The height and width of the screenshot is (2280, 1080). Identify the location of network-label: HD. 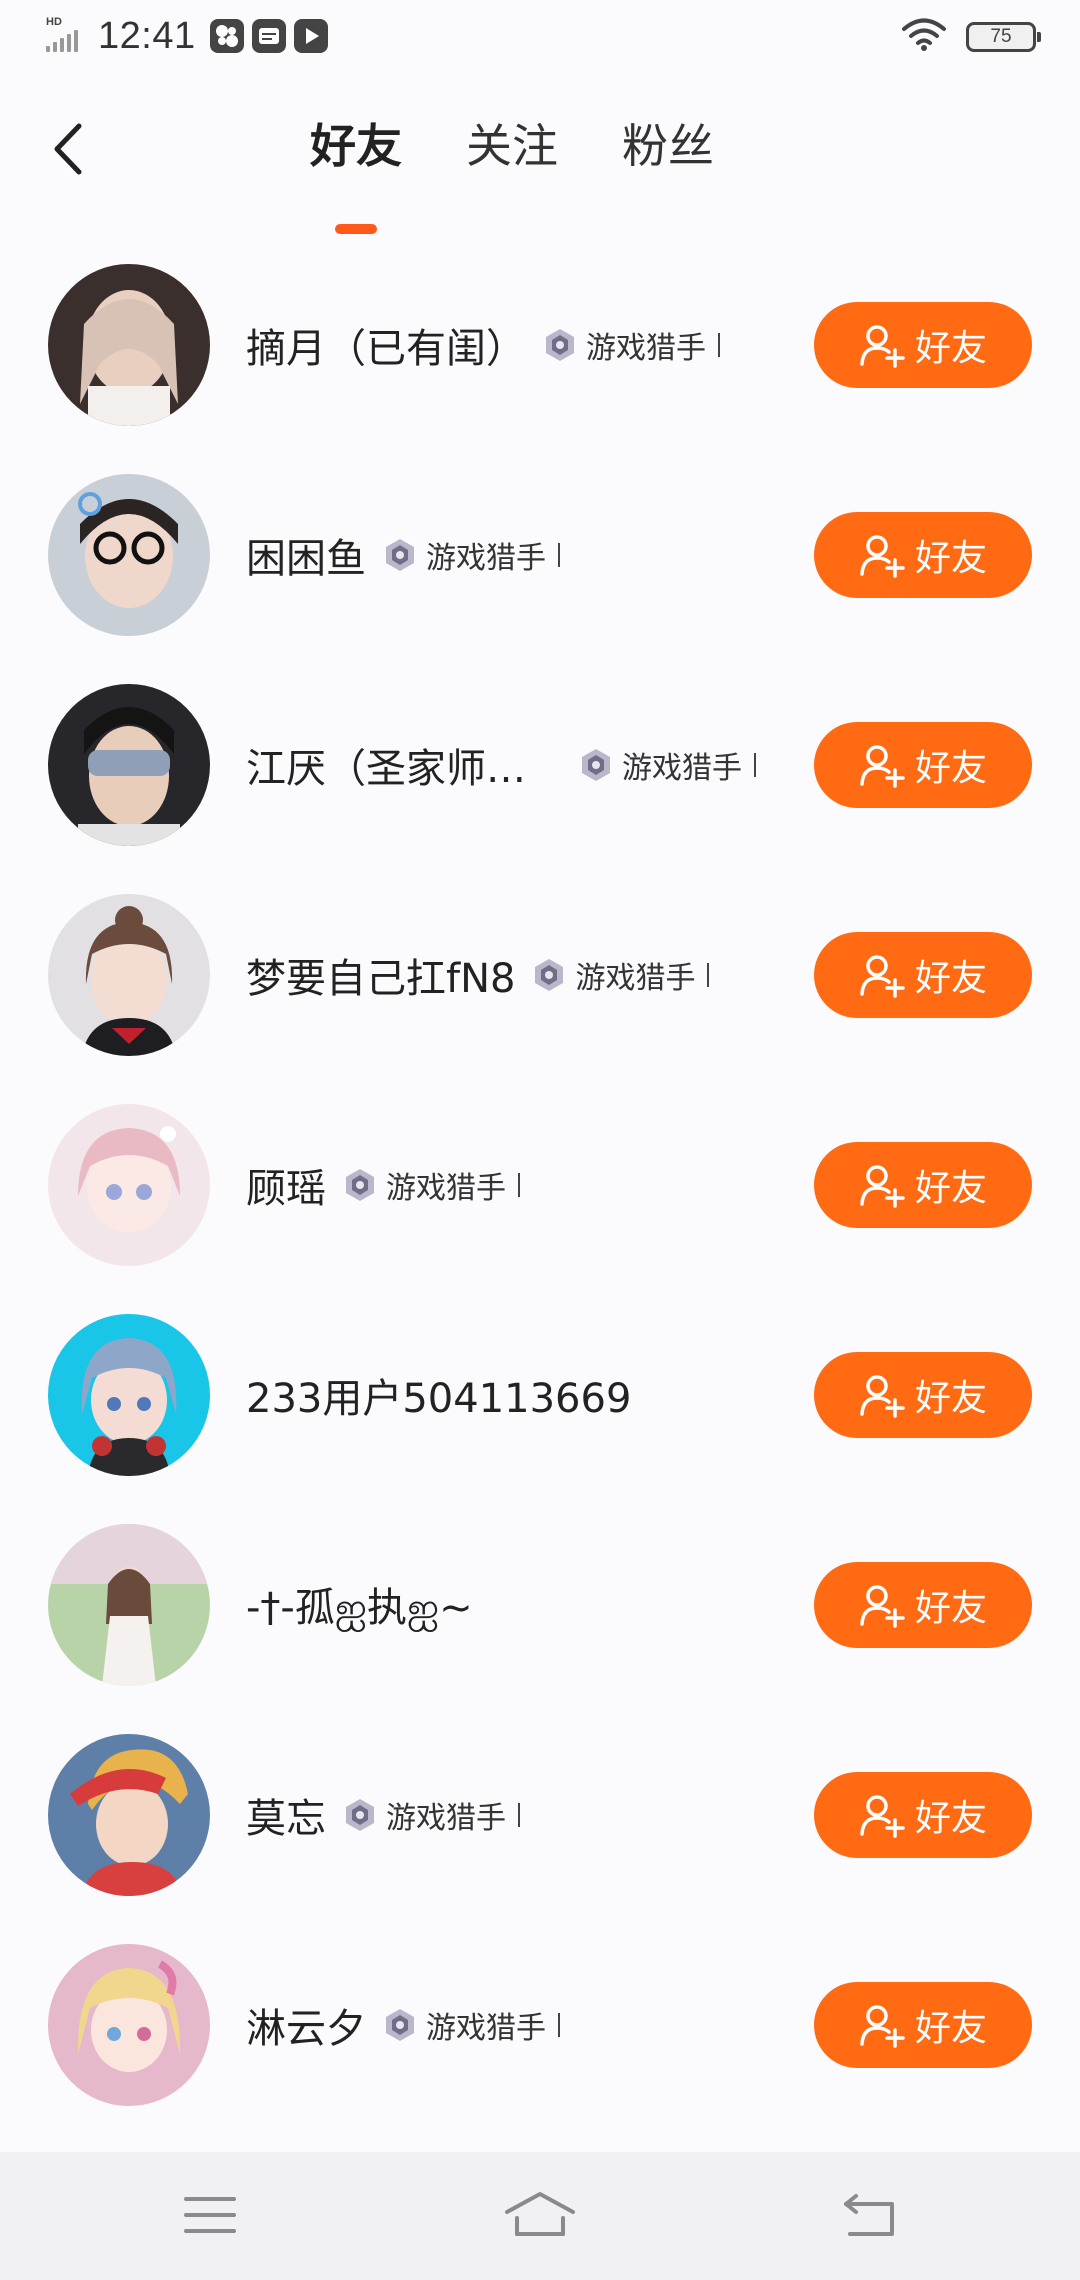
(54, 22).